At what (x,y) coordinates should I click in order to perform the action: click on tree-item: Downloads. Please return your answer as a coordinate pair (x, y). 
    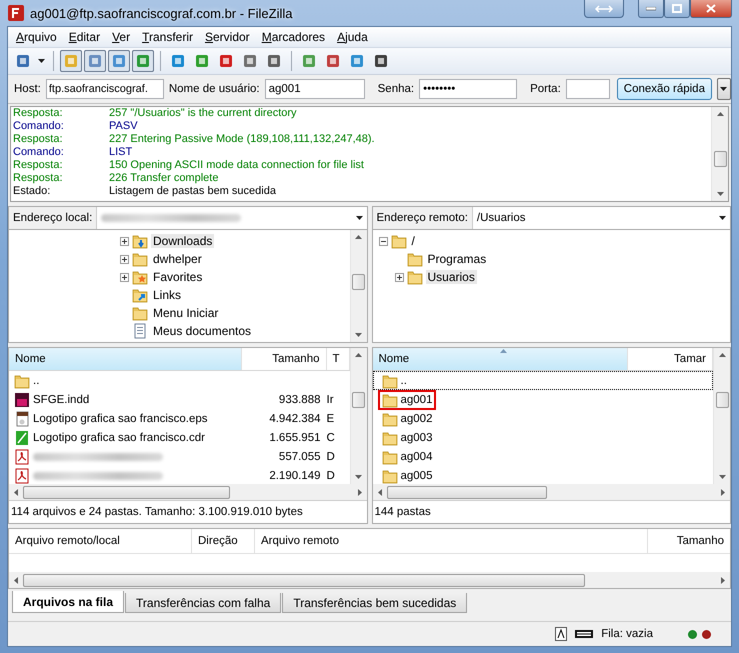
    Looking at the image, I should click on (182, 241).